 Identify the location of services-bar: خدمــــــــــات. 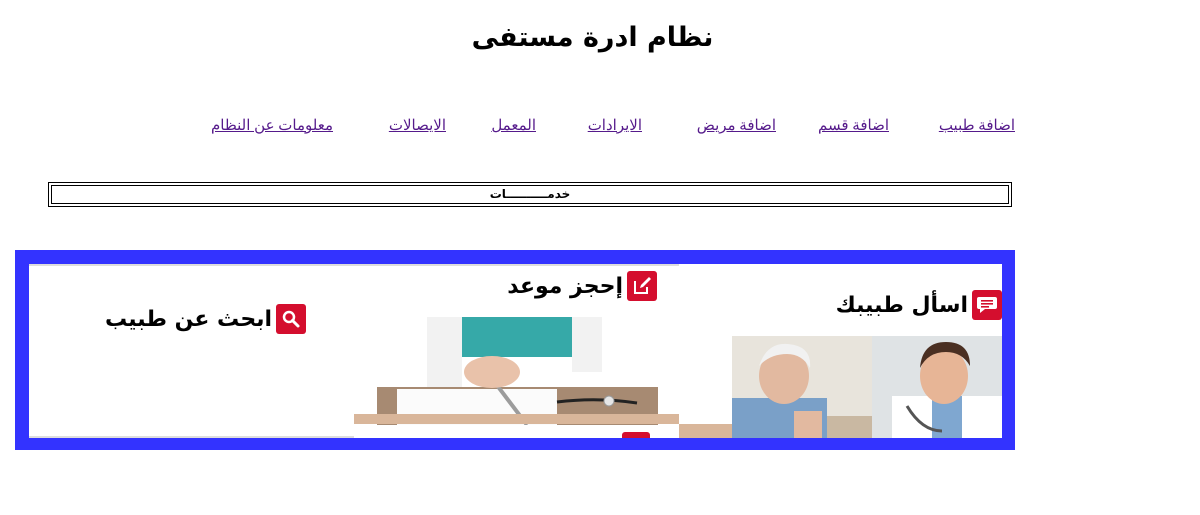
(530, 194).